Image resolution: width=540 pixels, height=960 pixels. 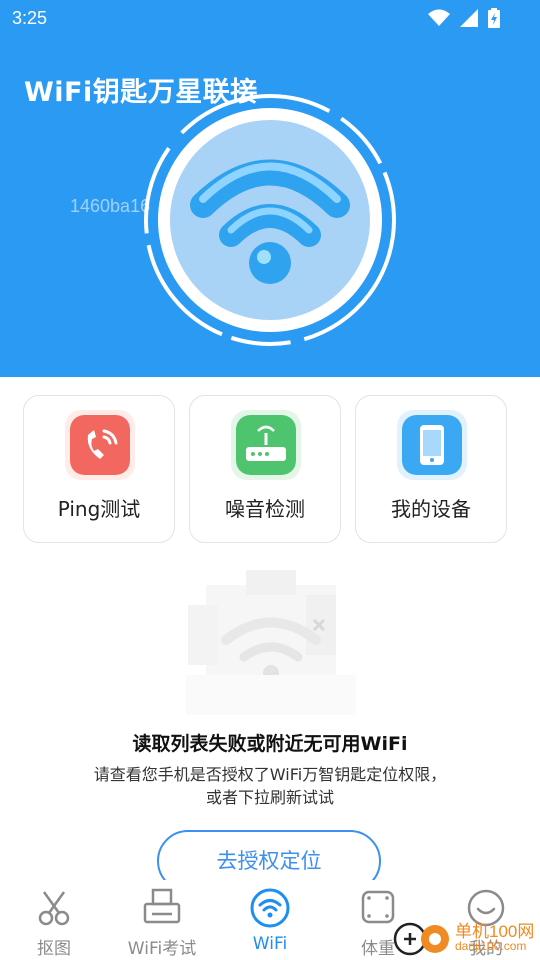 I want to click on scale-icon, so click(x=378, y=907).